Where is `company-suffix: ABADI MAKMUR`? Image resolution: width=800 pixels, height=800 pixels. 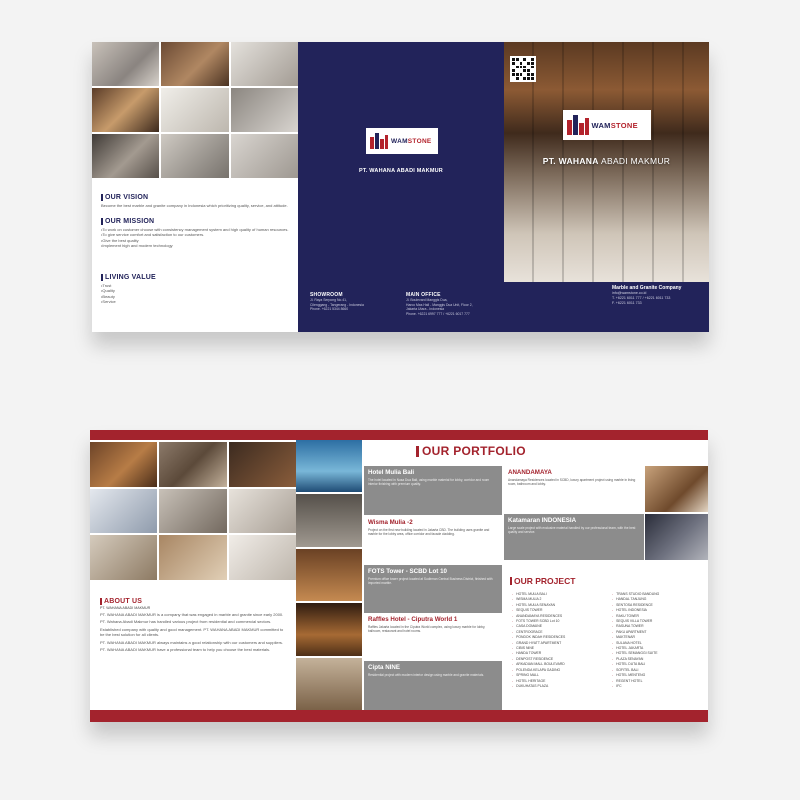 company-suffix: ABADI MAKMUR is located at coordinates (636, 161).